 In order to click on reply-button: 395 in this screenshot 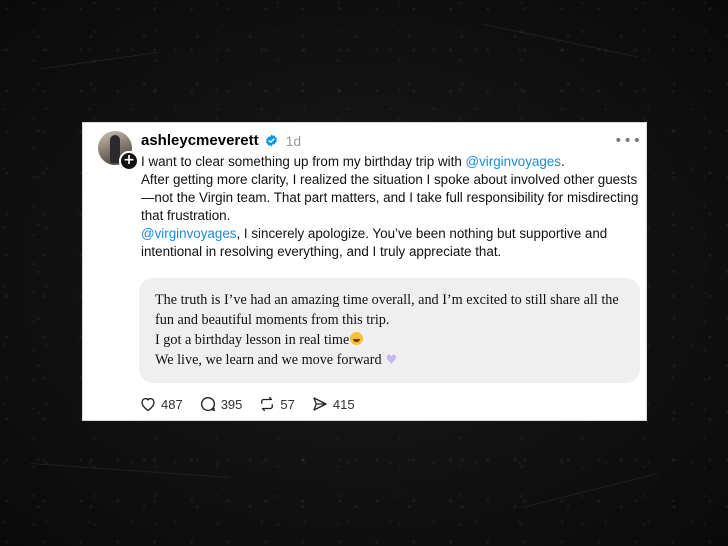, I will do `click(221, 404)`.